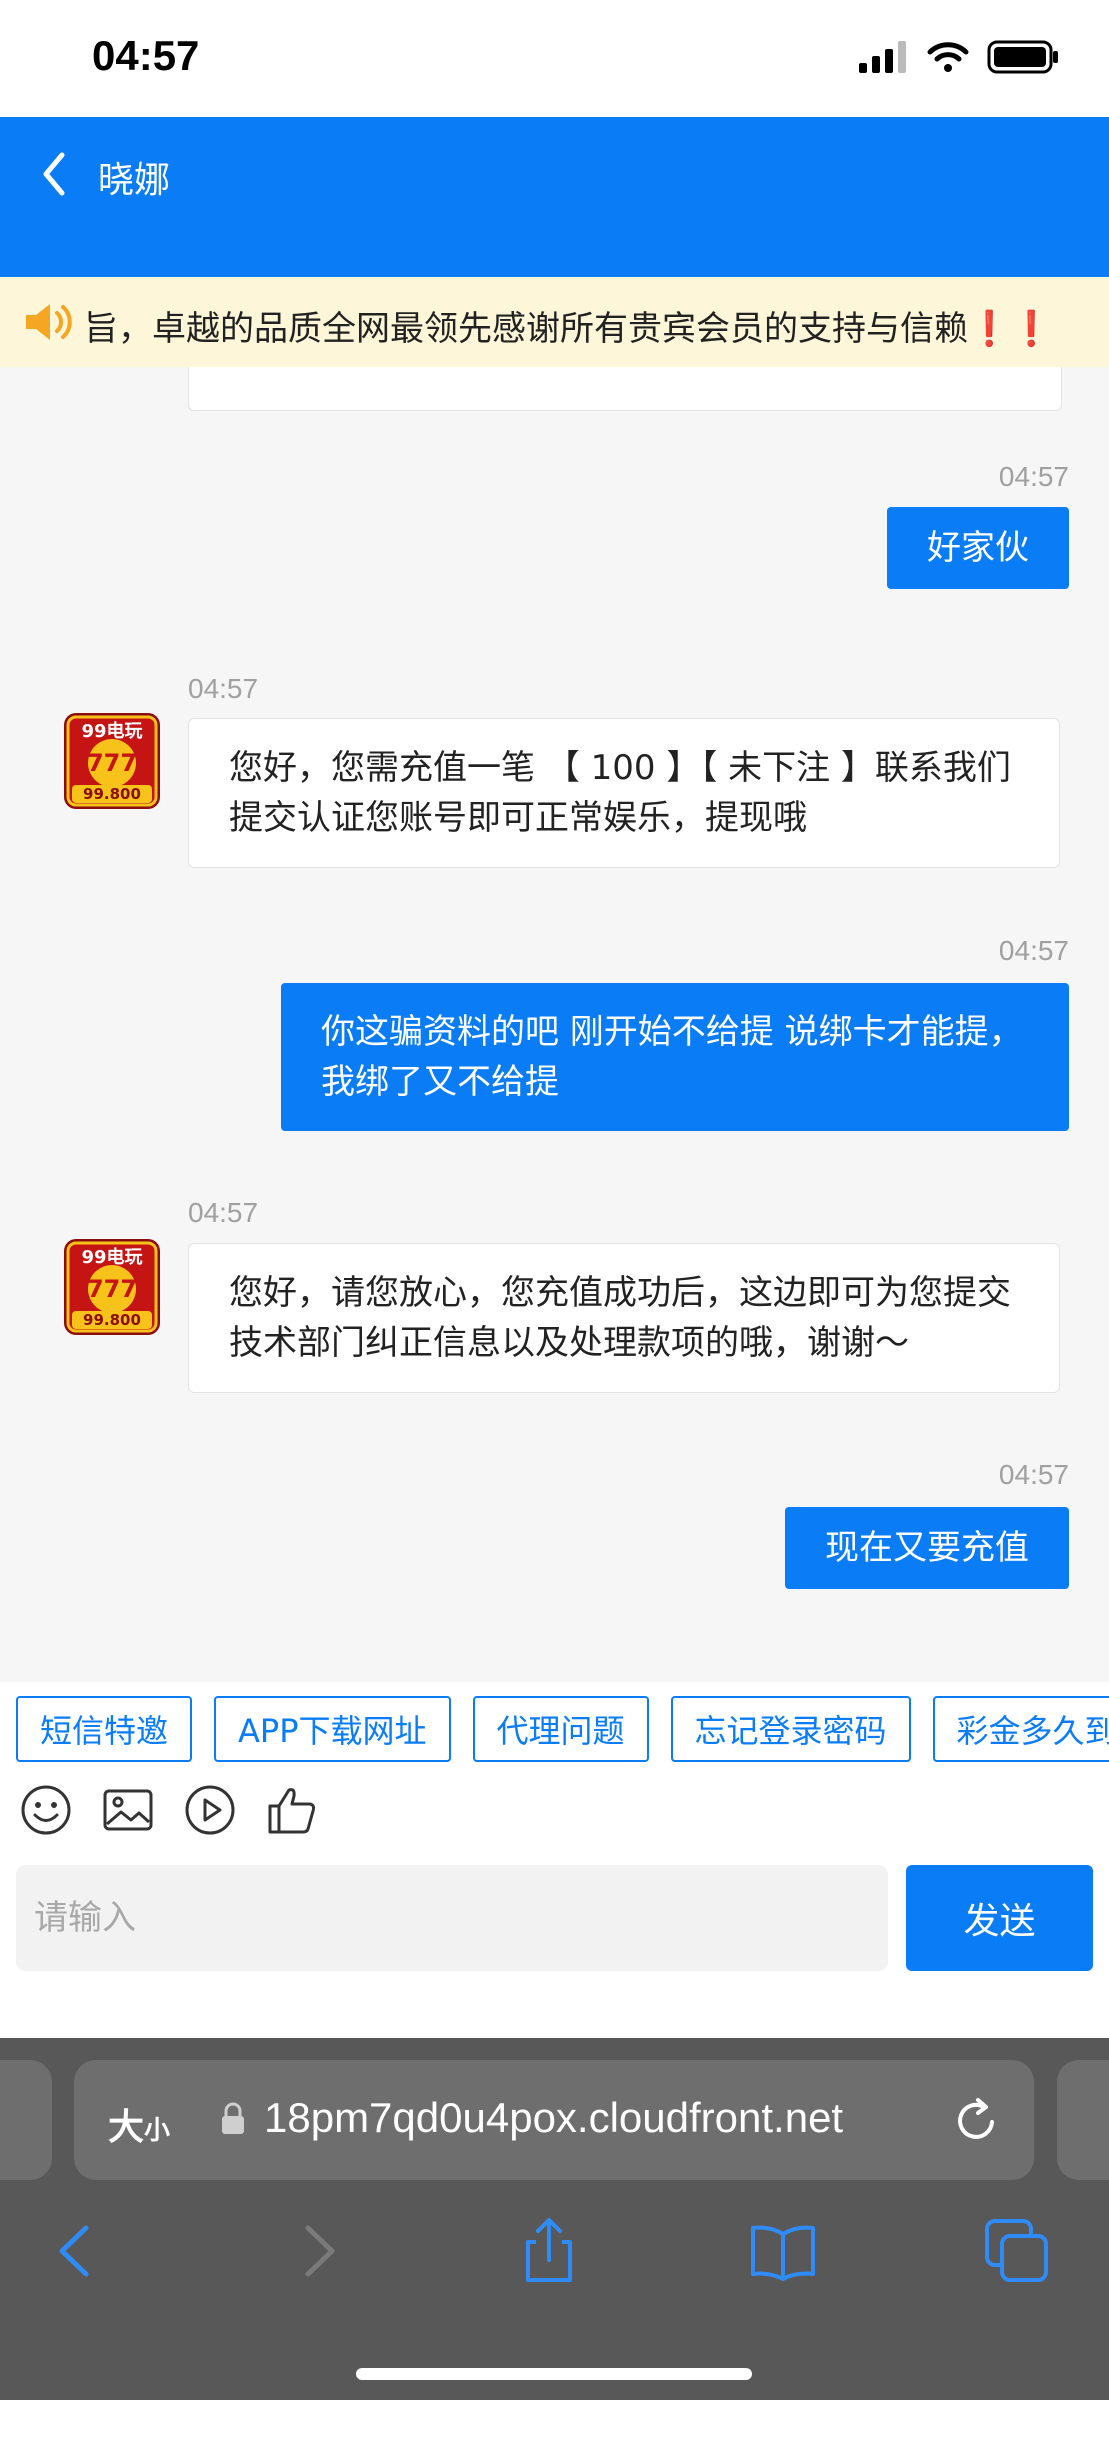 This screenshot has width=1109, height=2452. Describe the element at coordinates (46, 1810) in the screenshot. I see `emoji-icon` at that location.